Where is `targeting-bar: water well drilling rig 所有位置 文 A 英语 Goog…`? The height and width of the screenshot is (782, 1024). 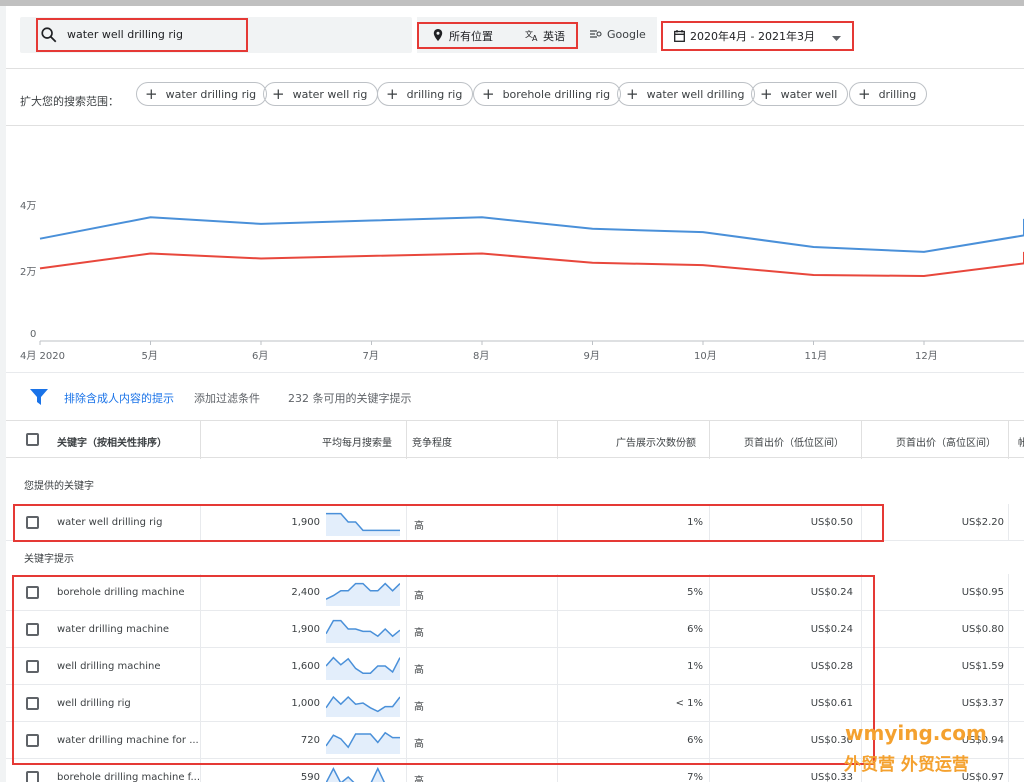
targeting-bar: water well drilling rig 所有位置 文 A 英语 Goog… is located at coordinates (515, 35).